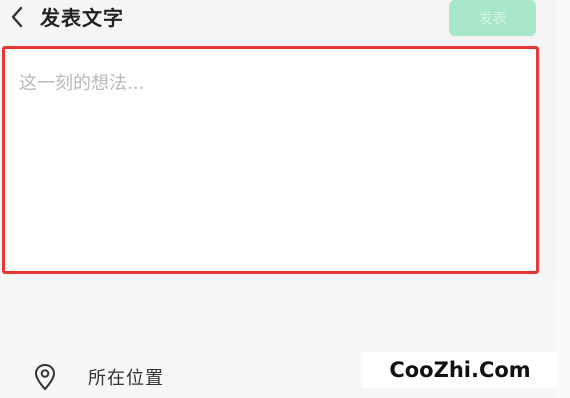  I want to click on watermark: CooZhi.Com, so click(460, 370).